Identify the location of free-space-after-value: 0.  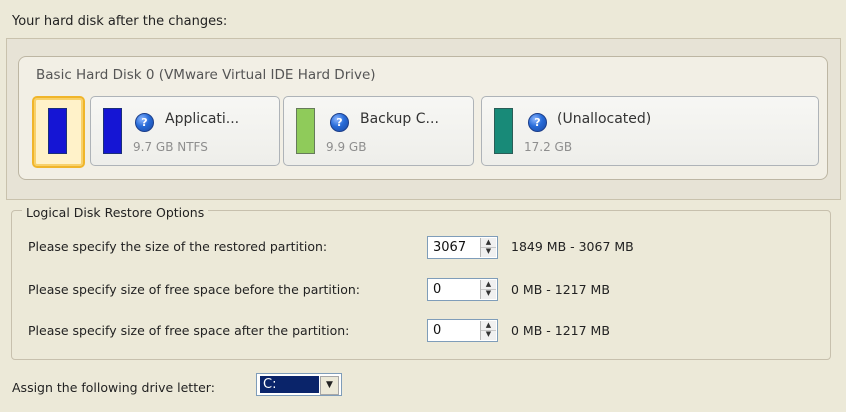
(437, 330).